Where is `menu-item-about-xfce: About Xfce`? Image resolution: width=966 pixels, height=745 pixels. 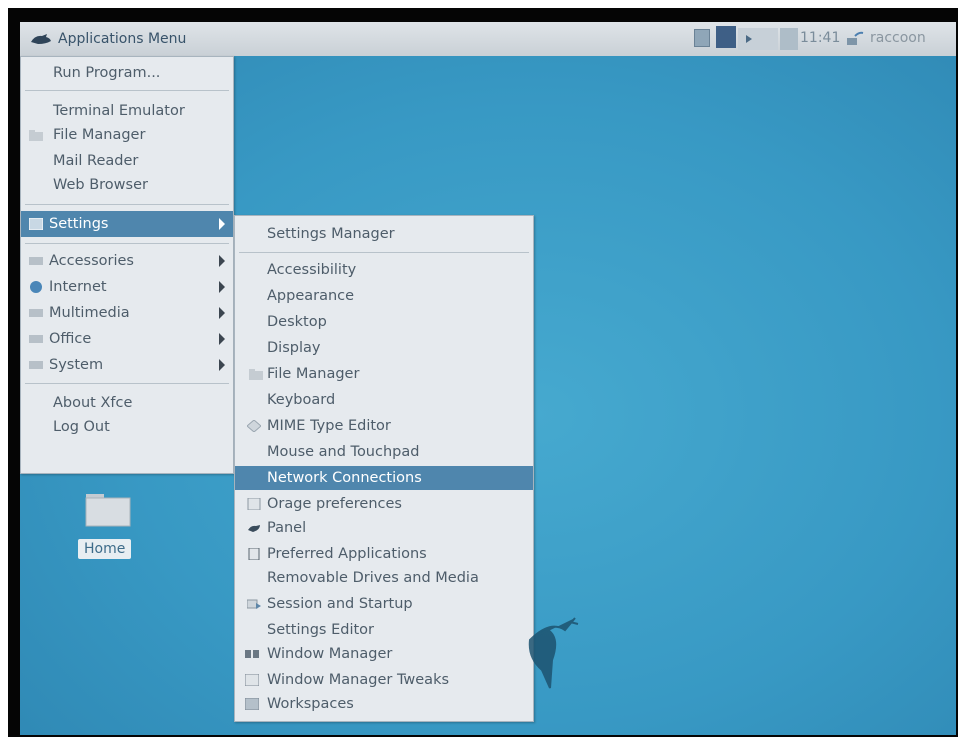
menu-item-about-xfce: About Xfce is located at coordinates (127, 403).